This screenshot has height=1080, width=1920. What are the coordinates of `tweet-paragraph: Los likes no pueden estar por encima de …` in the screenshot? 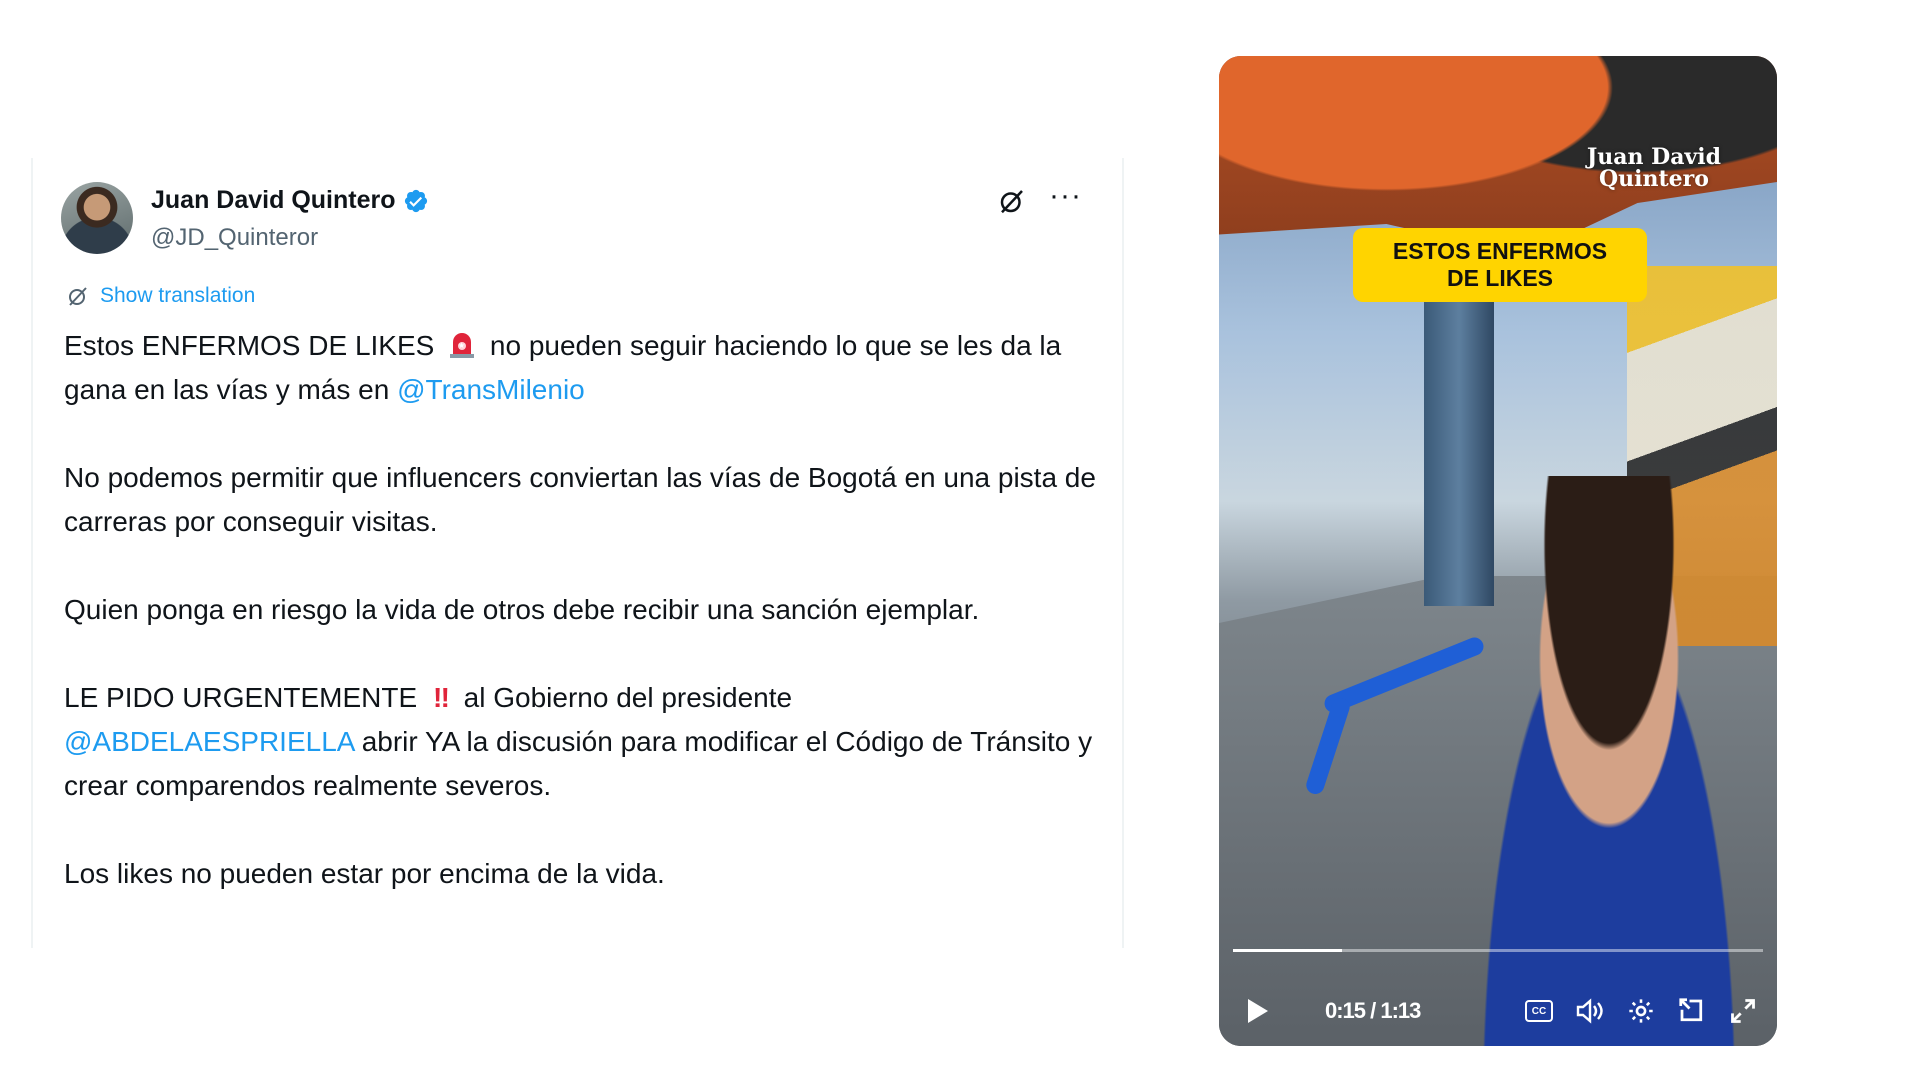 It's located at (364, 873).